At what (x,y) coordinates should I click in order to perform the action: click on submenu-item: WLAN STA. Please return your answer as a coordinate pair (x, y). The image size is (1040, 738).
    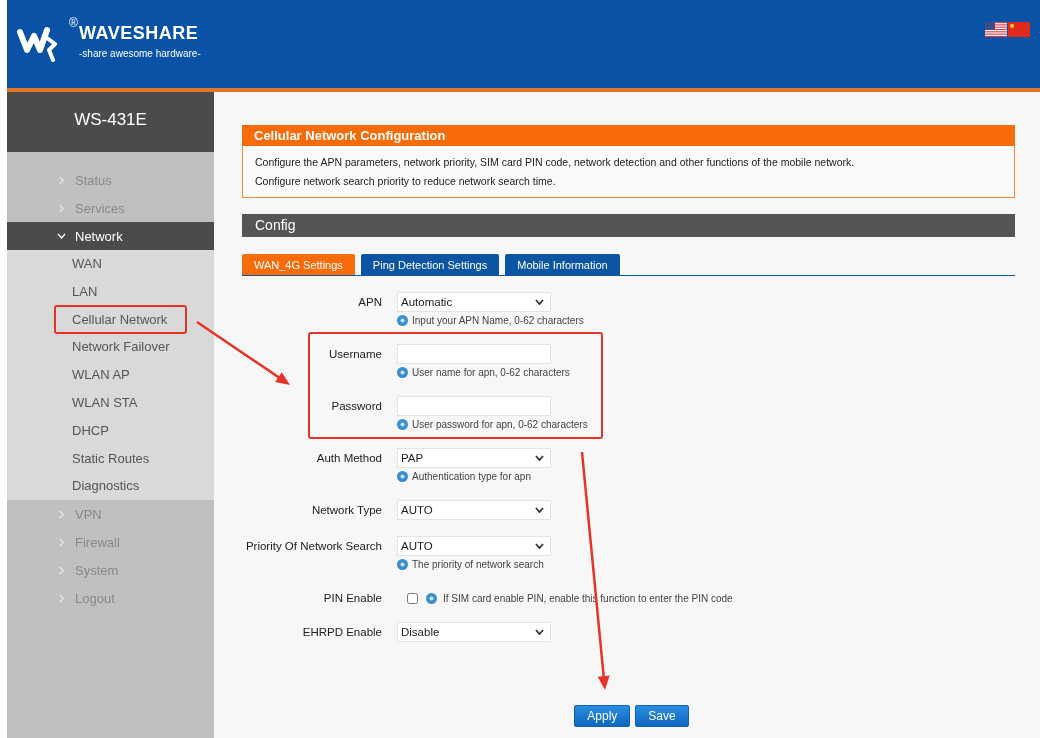
    Looking at the image, I should click on (110, 403).